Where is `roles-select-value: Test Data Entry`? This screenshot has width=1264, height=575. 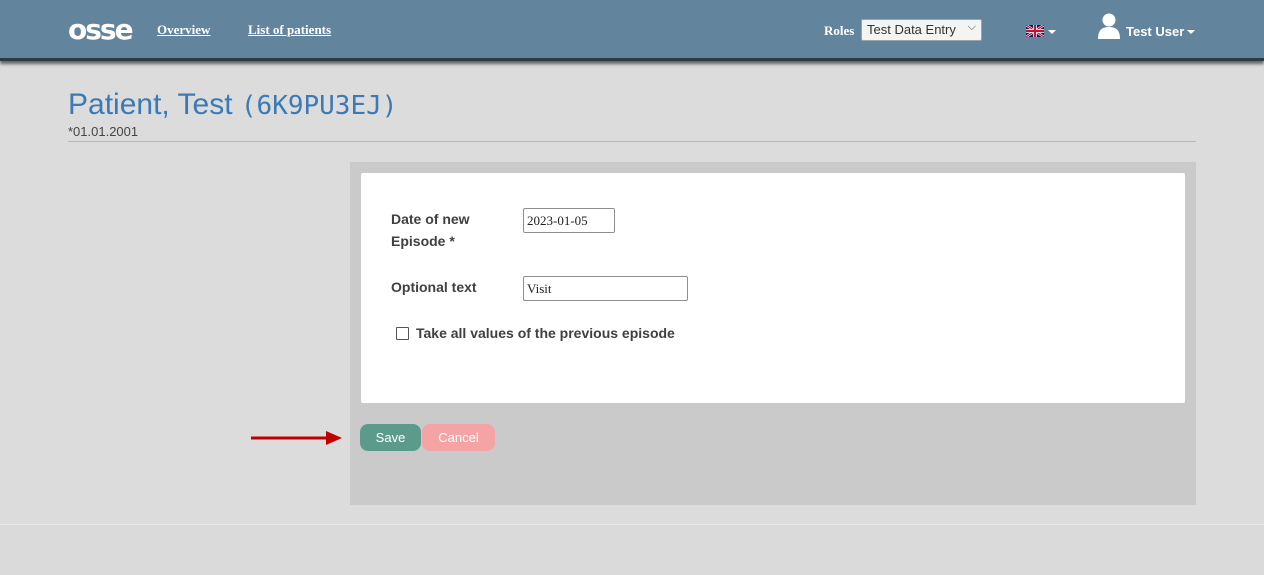 roles-select-value: Test Data Entry is located at coordinates (911, 29).